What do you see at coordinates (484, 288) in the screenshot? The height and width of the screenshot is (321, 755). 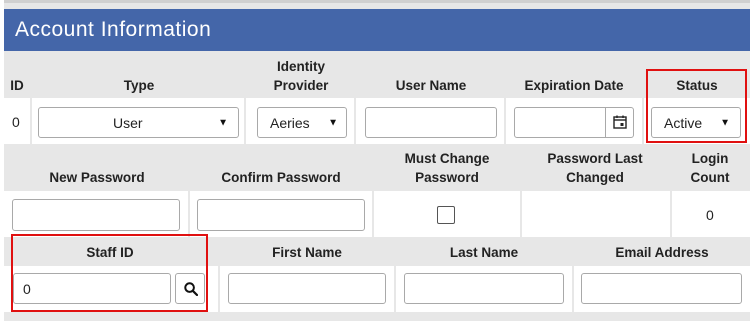 I see `last-name-input` at bounding box center [484, 288].